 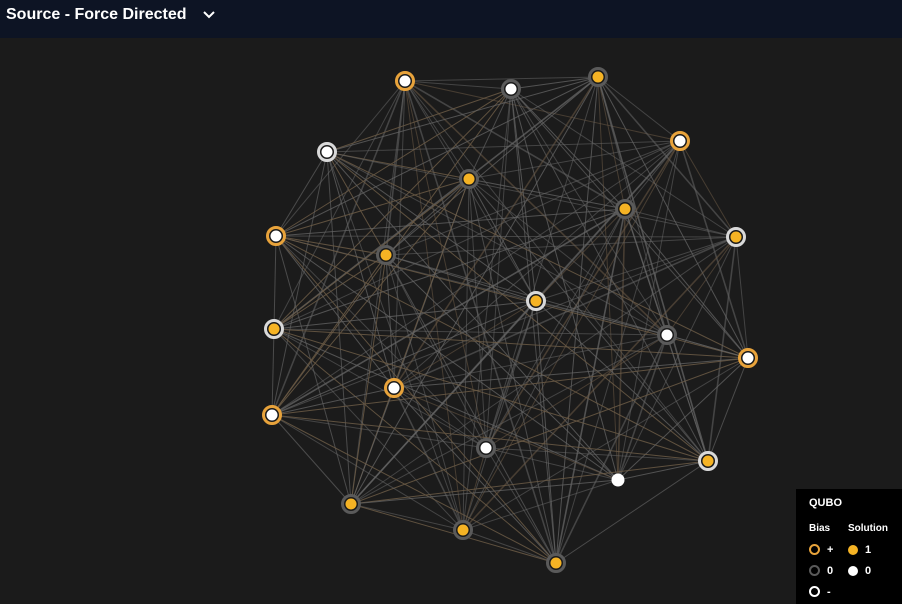 I want to click on legend-solution-header: Solution, so click(x=868, y=528).